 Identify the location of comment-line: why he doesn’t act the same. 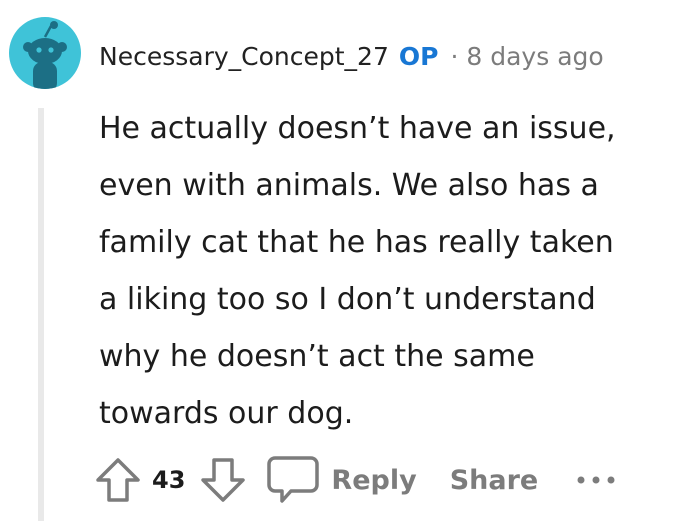
(317, 356).